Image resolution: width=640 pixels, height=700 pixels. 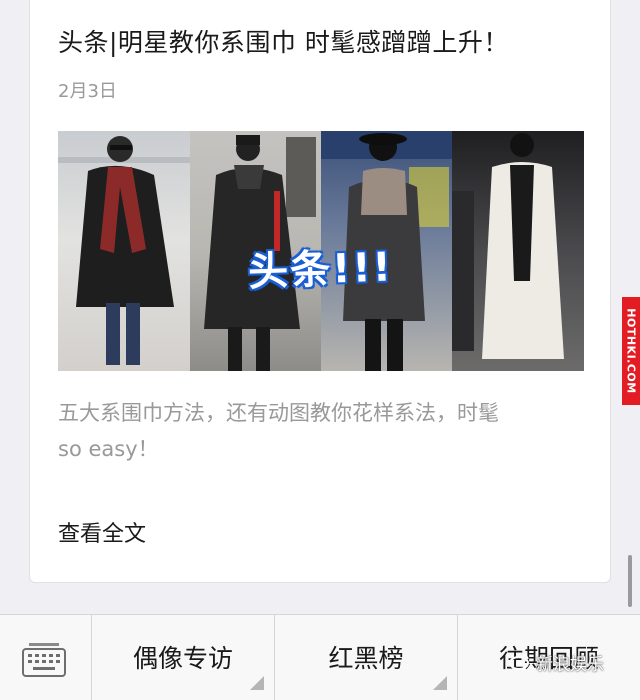 I want to click on side-watermark-text: HOTHKI.COM, so click(x=631, y=351).